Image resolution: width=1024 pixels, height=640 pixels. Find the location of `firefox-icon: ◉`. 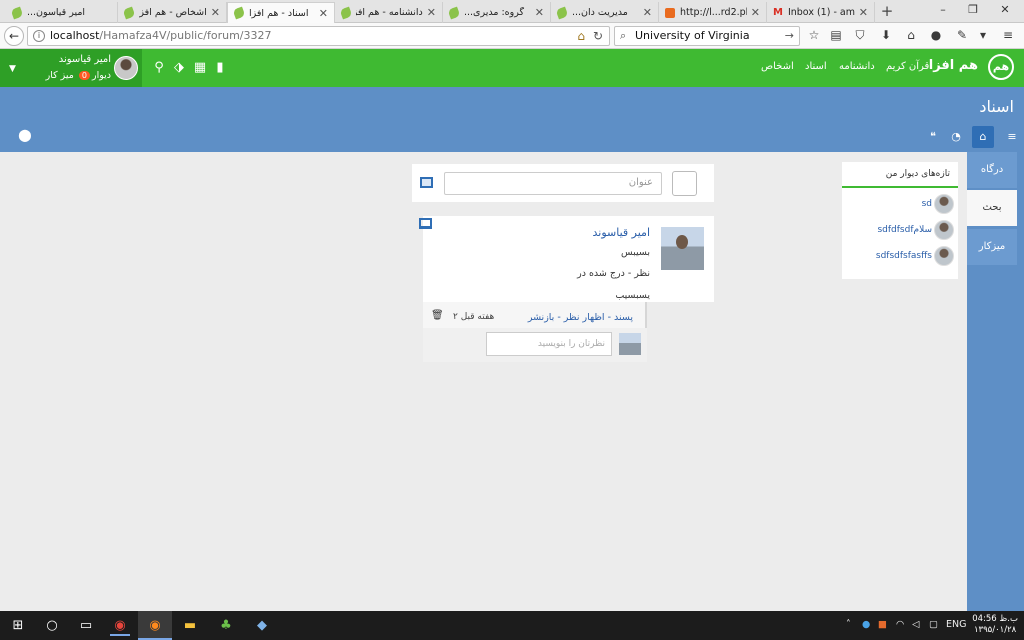

firefox-icon: ◉ is located at coordinates (155, 625).